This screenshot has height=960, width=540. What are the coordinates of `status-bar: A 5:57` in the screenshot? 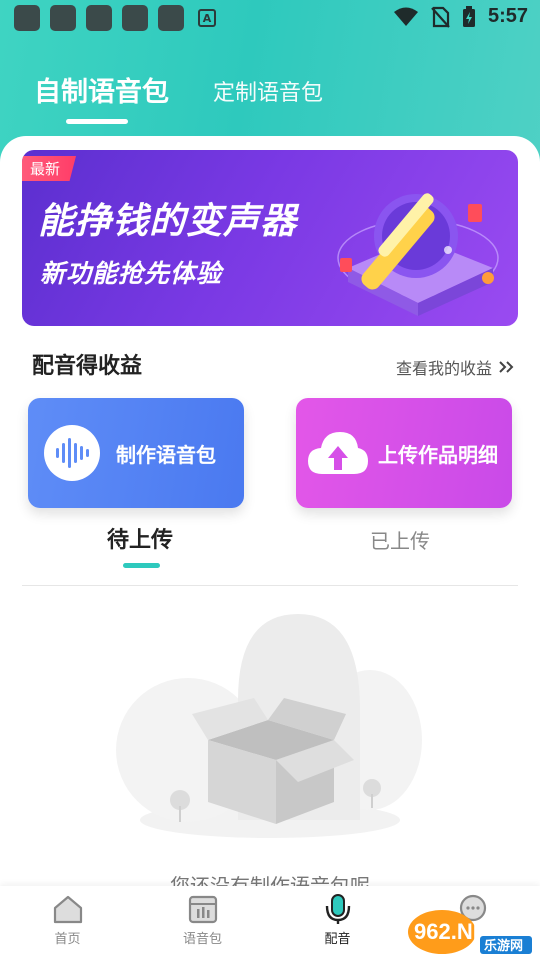 It's located at (270, 18).